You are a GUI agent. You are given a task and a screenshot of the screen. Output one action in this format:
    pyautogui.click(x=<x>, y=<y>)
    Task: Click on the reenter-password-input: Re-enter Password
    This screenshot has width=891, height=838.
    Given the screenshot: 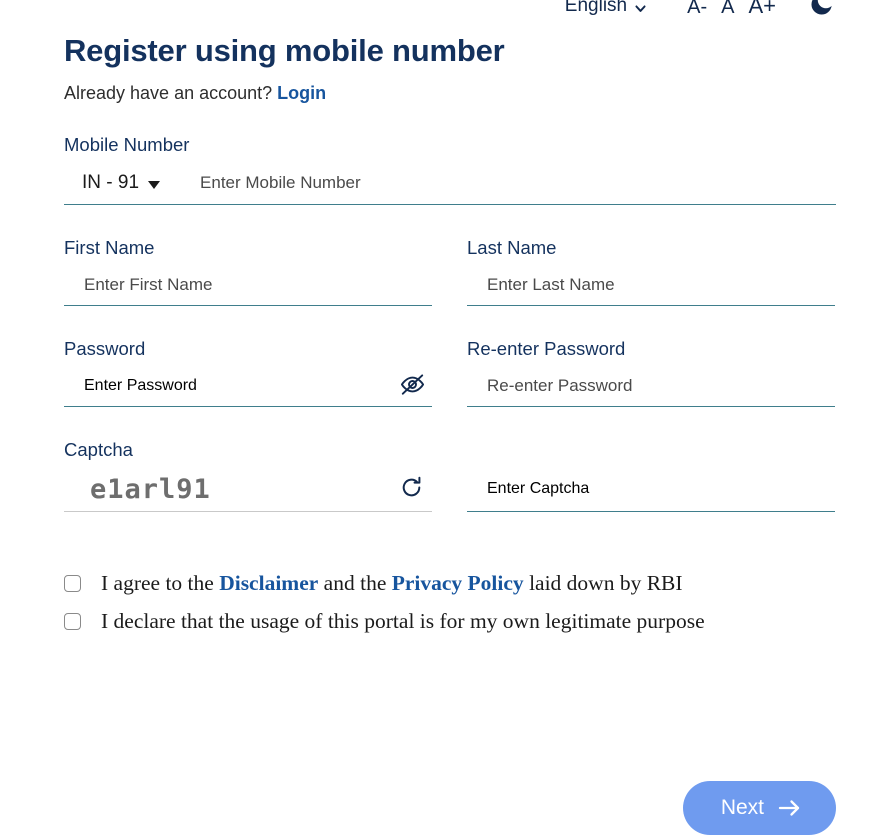 What is the action you would take?
    pyautogui.click(x=550, y=386)
    